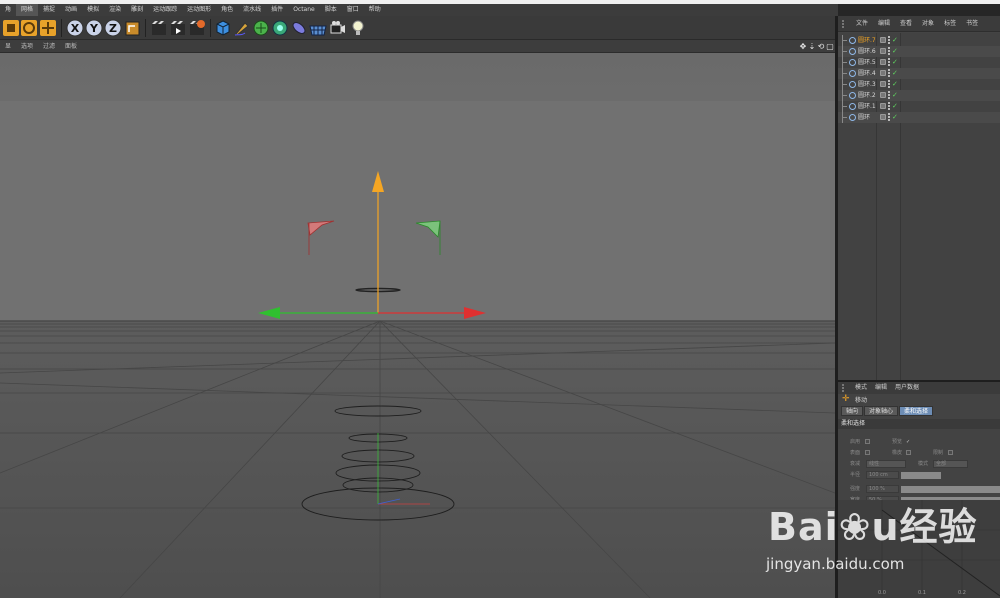 The image size is (1000, 598). What do you see at coordinates (919, 206) in the screenshot?
I see `object-list: 圆环.7 ✓ 圆环.6 ✓ 圆环.5 ✓ 圆环.4 ✓ 圆环.3 ✓ 圆环.2 ✓ 圆环.1 ✓ 圆环 ✓` at bounding box center [919, 206].